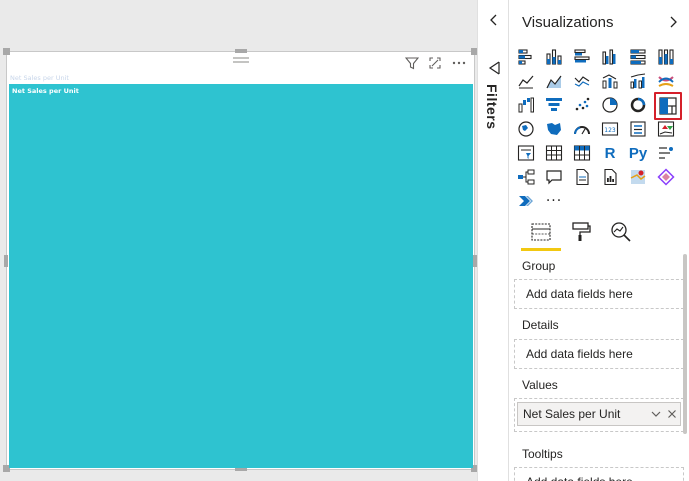 The width and height of the screenshot is (689, 481). Describe the element at coordinates (673, 22) in the screenshot. I see `chevron-right-icon` at that location.